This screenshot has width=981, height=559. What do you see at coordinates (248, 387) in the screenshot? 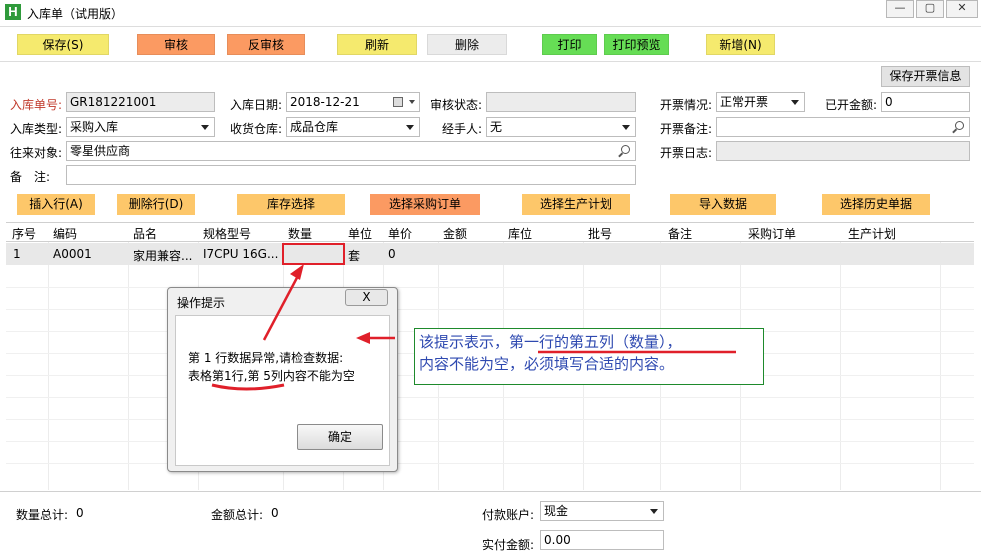
I see `dialog-underline` at bounding box center [248, 387].